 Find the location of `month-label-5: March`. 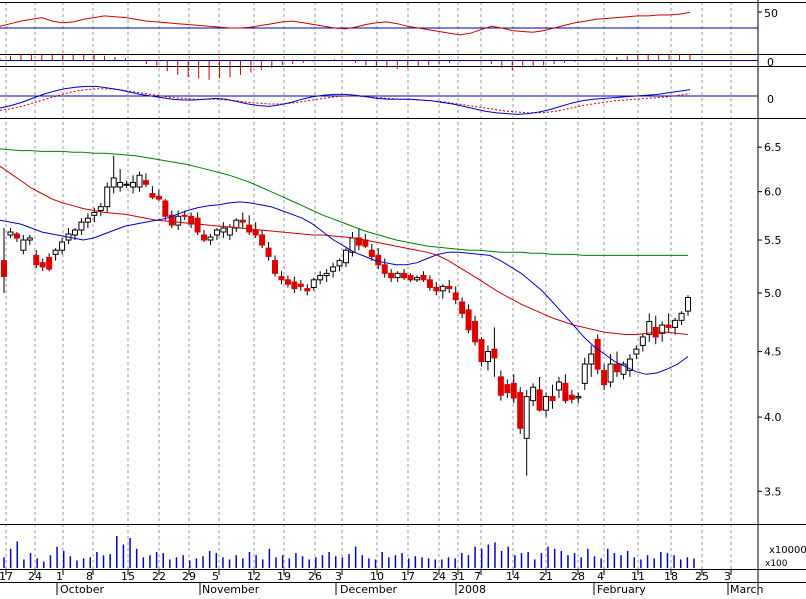

month-label-5: March is located at coordinates (747, 589).